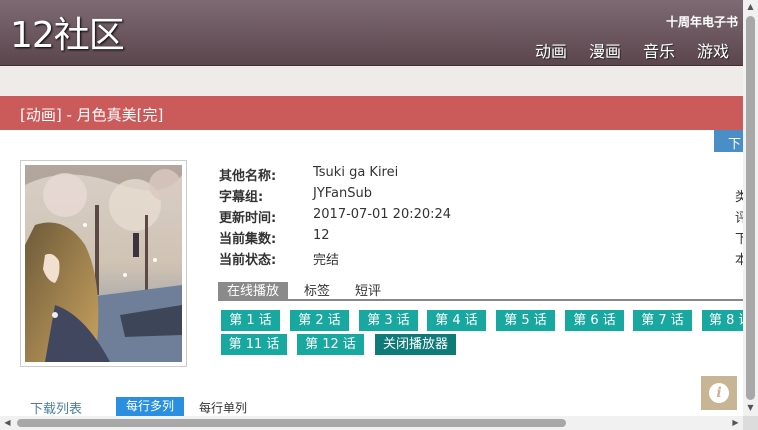  What do you see at coordinates (7, 423) in the screenshot?
I see `scroll-left-icon: ◀` at bounding box center [7, 423].